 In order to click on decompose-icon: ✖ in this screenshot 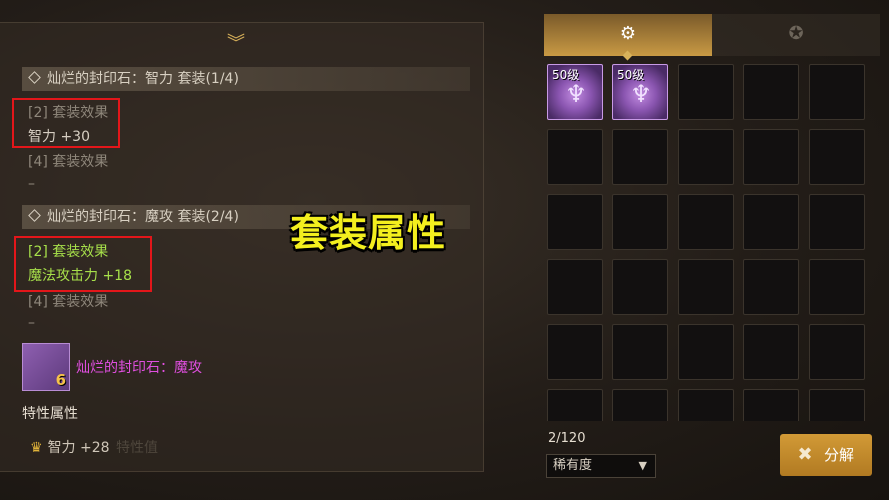, I will do `click(805, 454)`.